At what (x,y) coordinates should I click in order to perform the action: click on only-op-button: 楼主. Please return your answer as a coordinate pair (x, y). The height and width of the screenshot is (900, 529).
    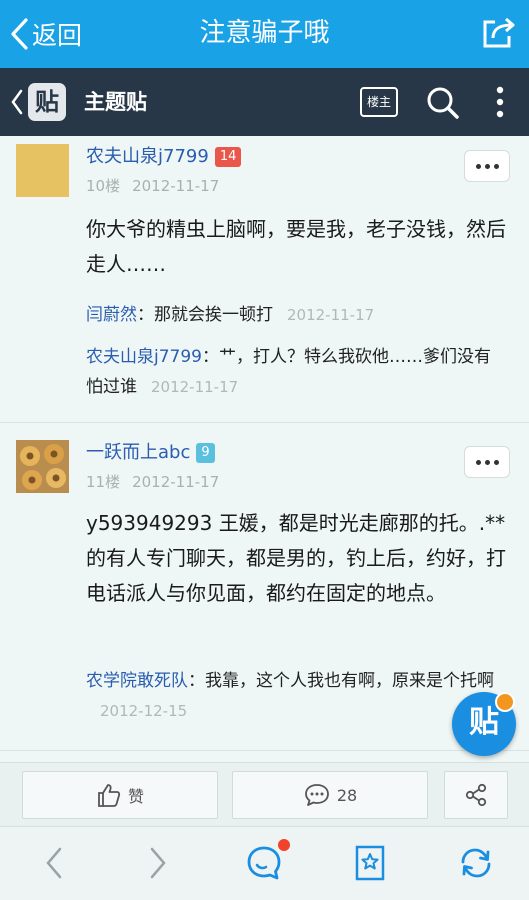
    Looking at the image, I should click on (379, 102).